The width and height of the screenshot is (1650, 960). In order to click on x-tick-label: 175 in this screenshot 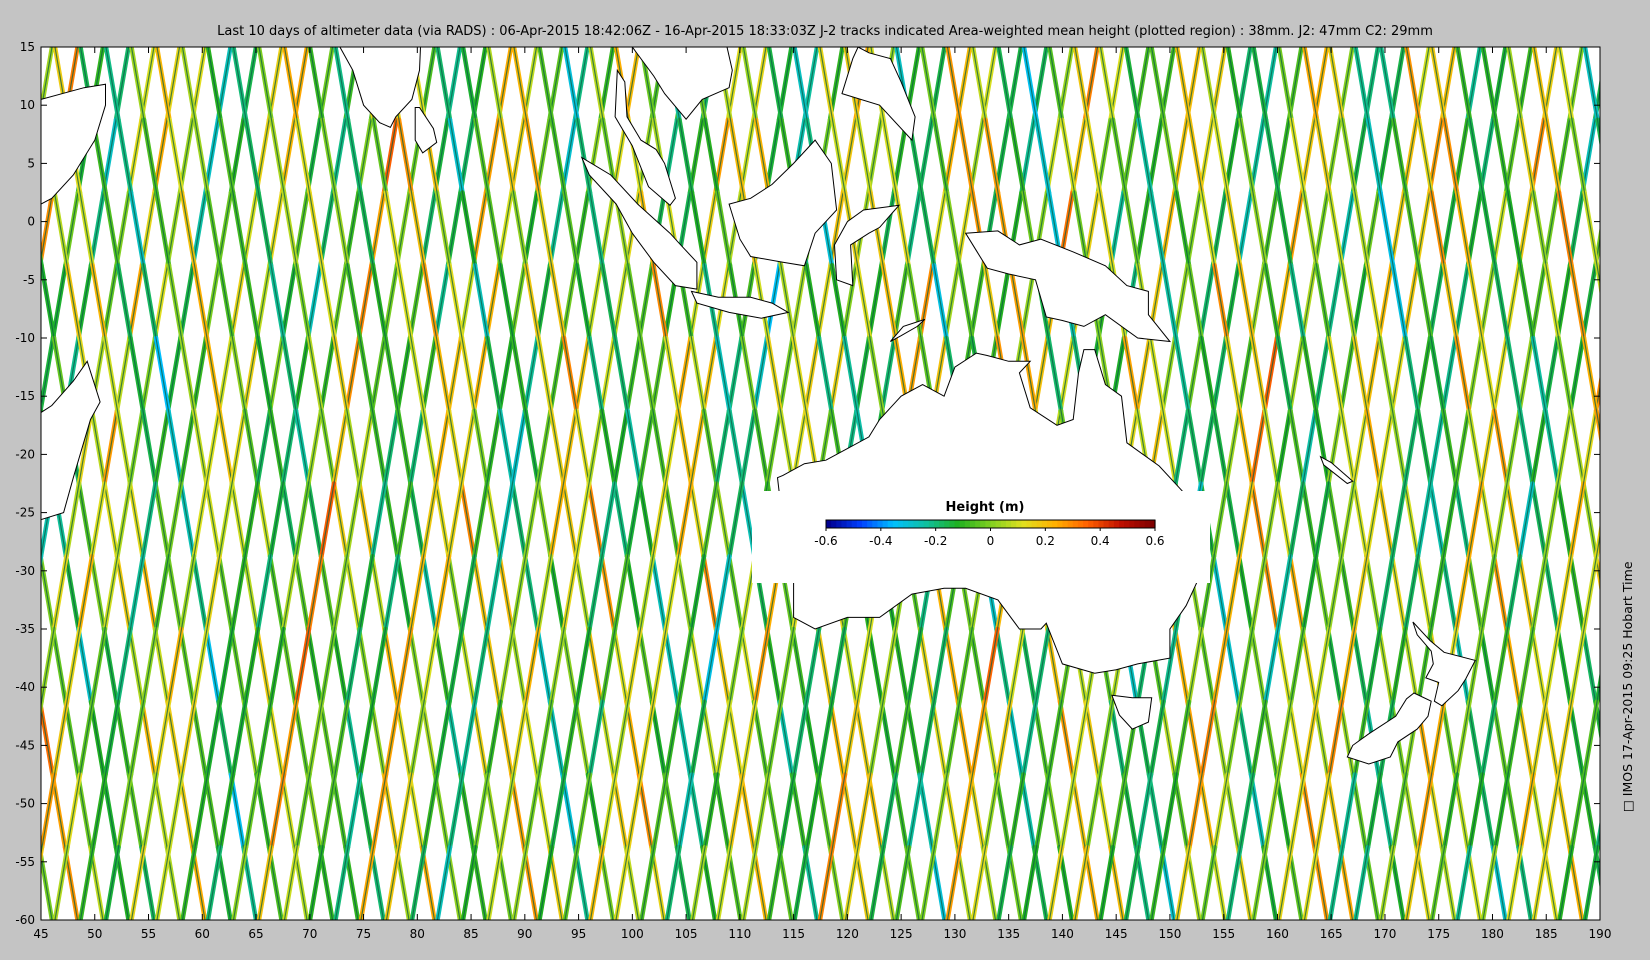, I will do `click(1438, 934)`.